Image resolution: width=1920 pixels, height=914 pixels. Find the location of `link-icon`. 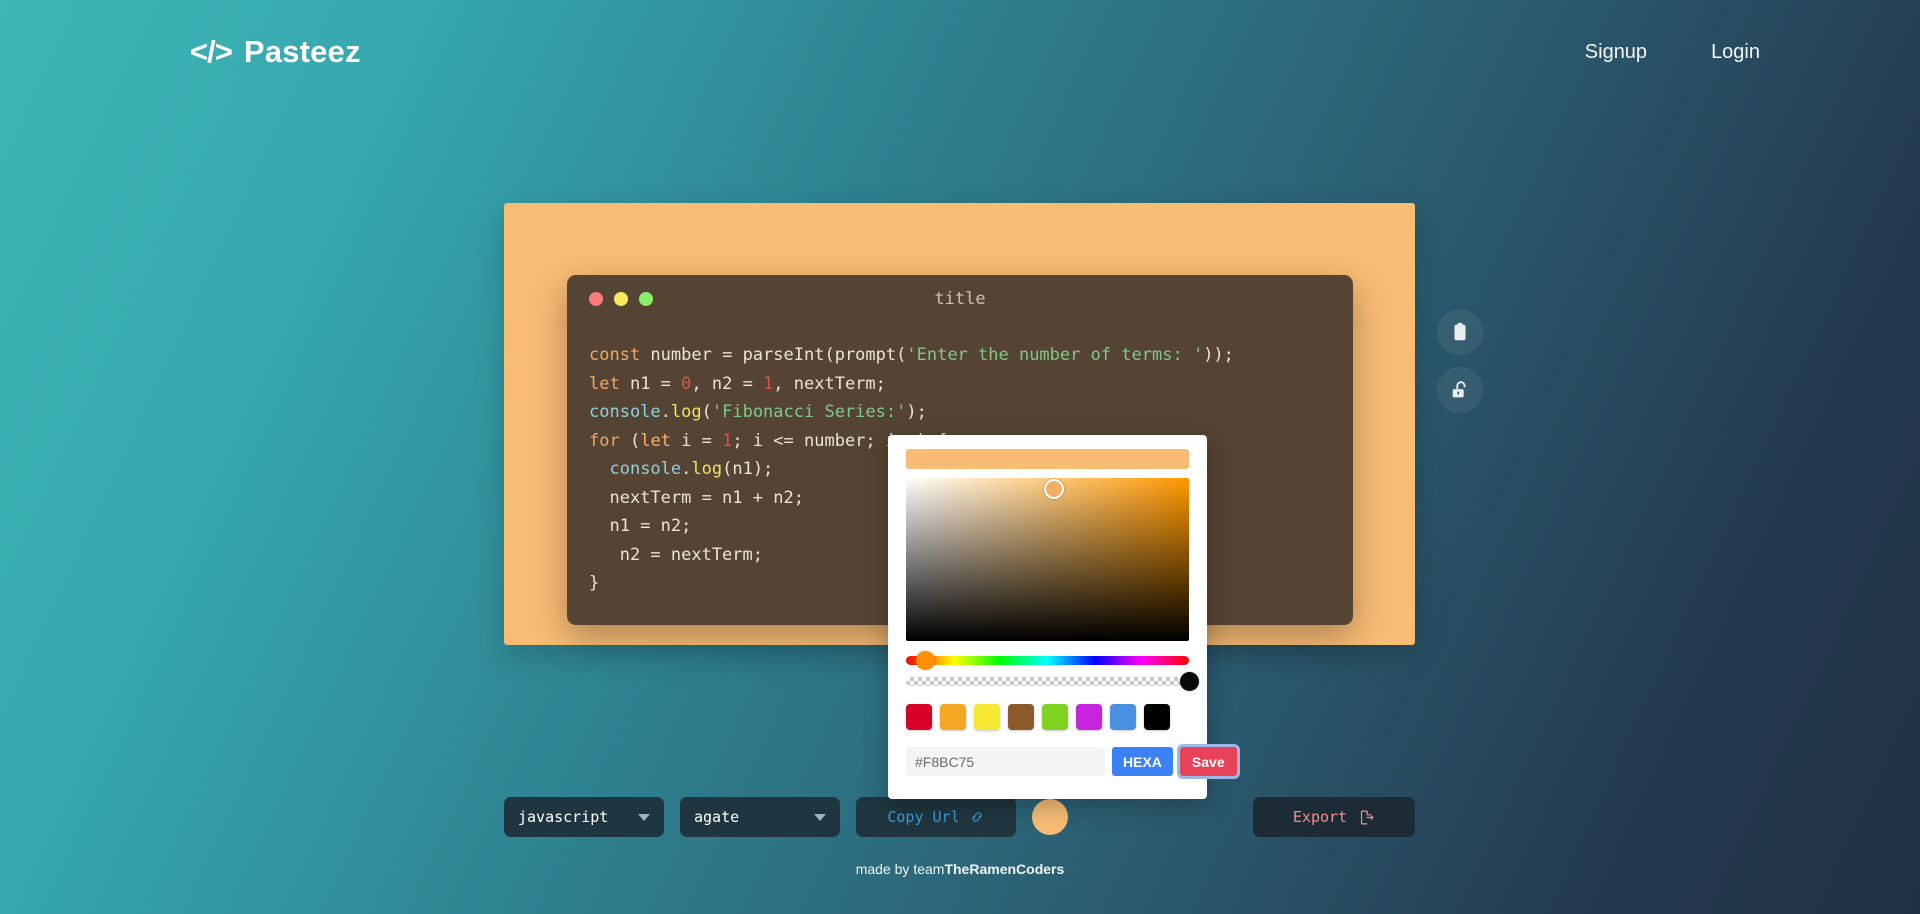

link-icon is located at coordinates (976, 817).